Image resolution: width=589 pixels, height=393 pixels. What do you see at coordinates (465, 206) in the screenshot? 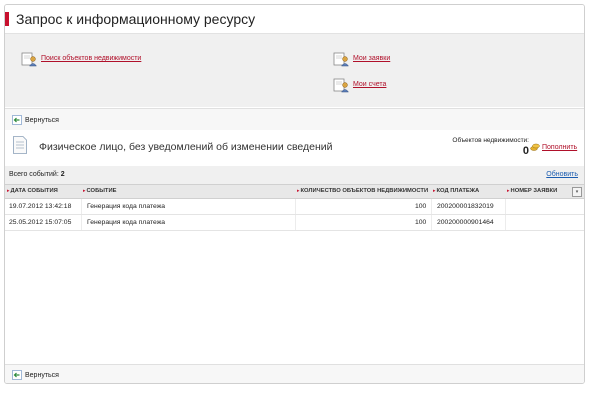
I see `cell-payment-code: 200200001832019` at bounding box center [465, 206].